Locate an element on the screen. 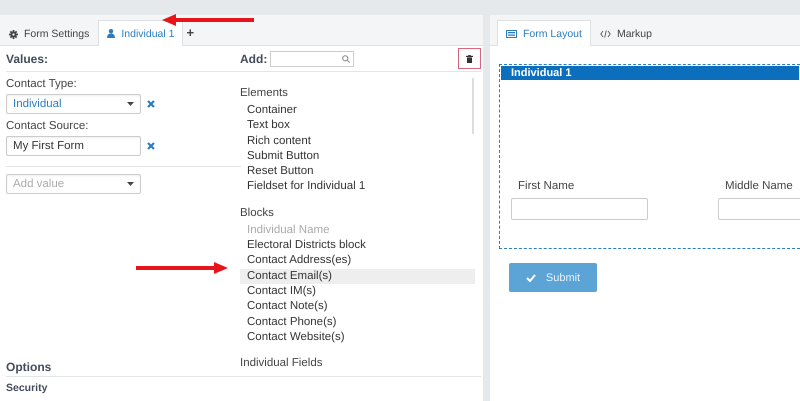  fieldset-title: Individual 1 is located at coordinates (650, 73).